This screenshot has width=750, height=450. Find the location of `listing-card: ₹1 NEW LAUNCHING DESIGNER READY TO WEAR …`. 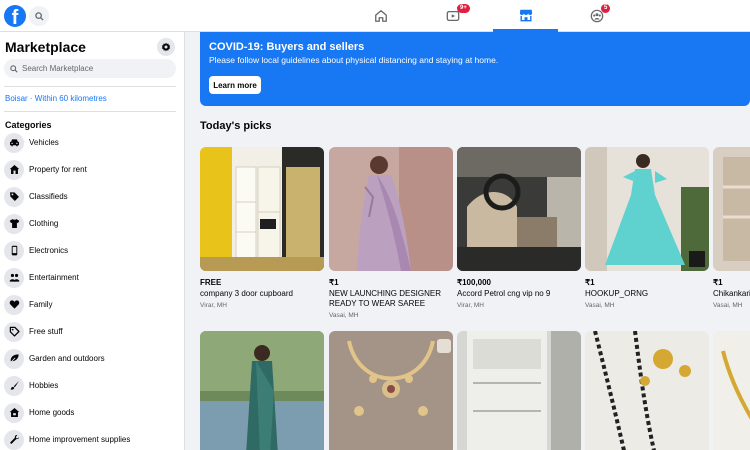

listing-card: ₹1 NEW LAUNCHING DESIGNER READY TO WEAR … is located at coordinates (391, 233).